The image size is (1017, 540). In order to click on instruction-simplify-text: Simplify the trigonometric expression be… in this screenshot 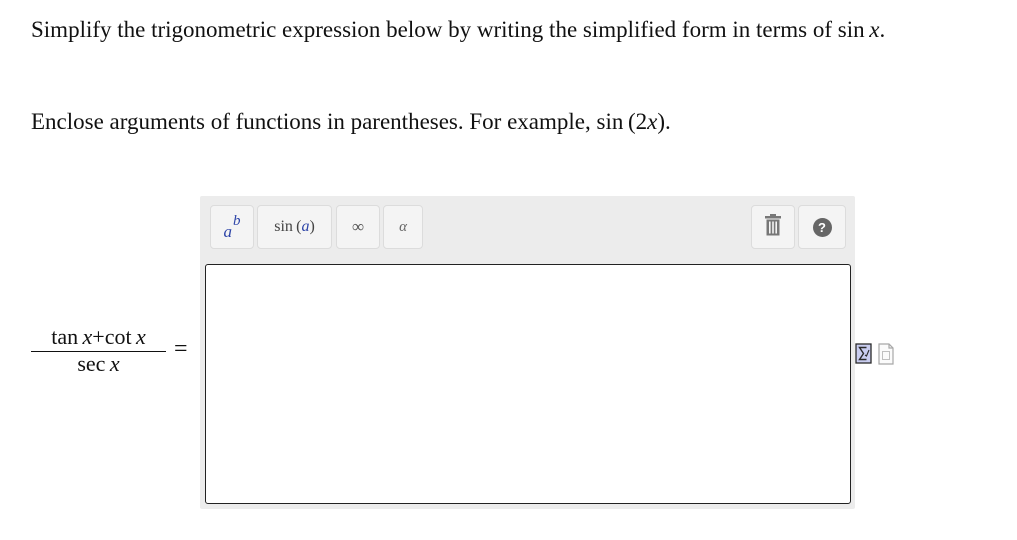, I will do `click(434, 29)`.